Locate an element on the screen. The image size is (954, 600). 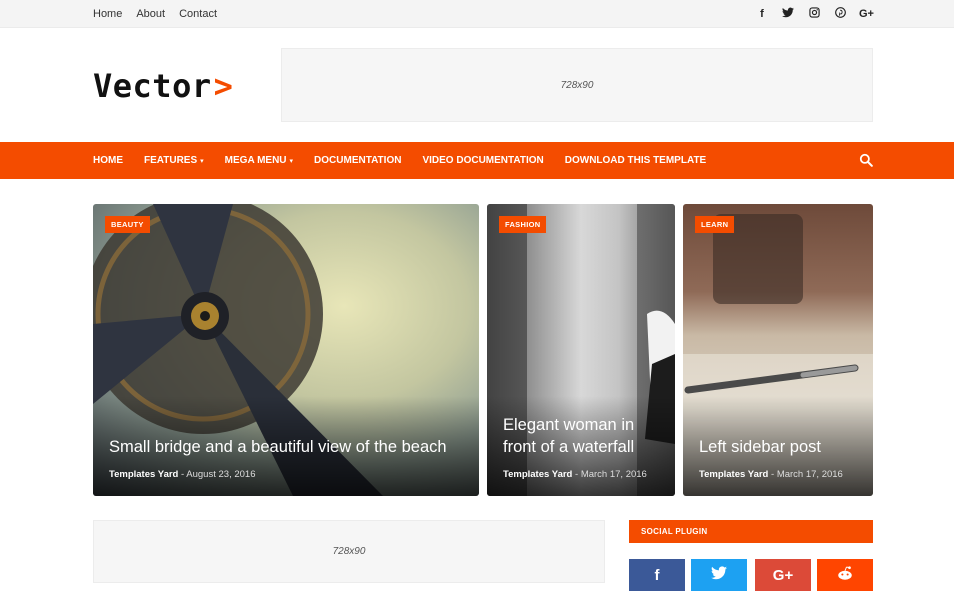
nav-item-mega-menu: MEGA MENU ▾ is located at coordinates (259, 160).